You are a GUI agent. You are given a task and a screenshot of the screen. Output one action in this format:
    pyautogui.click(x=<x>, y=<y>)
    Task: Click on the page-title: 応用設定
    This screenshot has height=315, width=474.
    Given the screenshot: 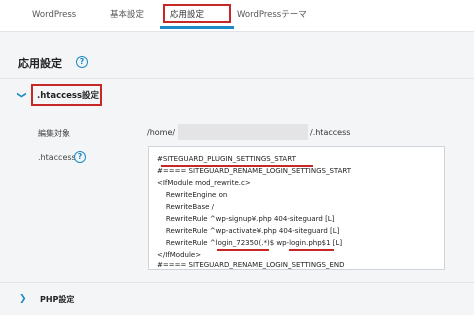 What is the action you would take?
    pyautogui.click(x=40, y=63)
    